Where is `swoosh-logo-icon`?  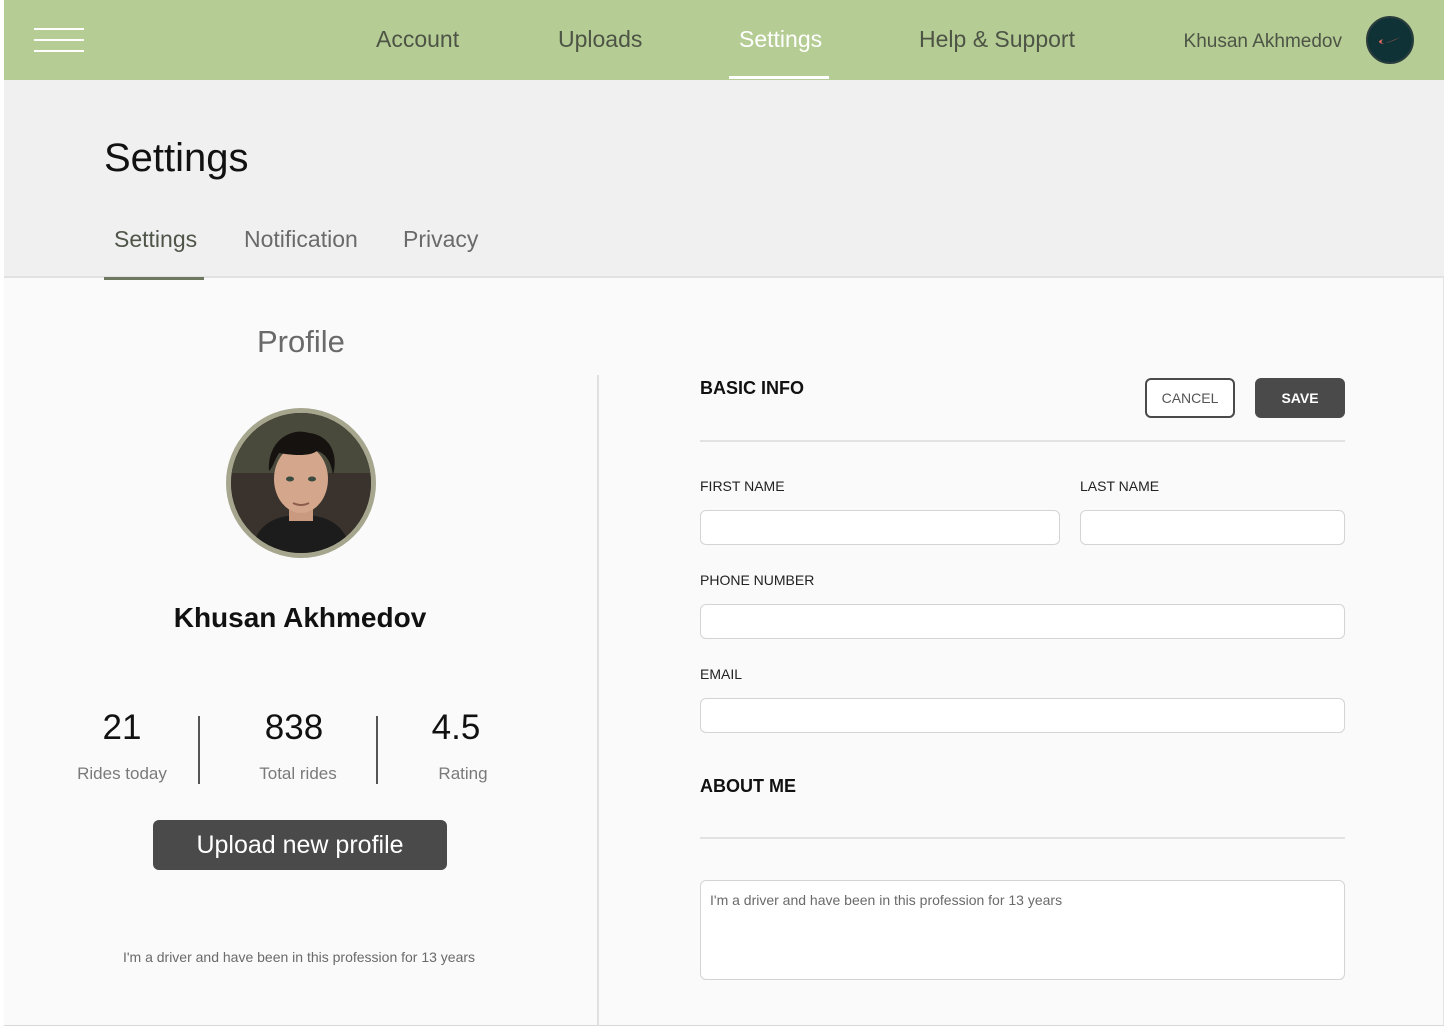 swoosh-logo-icon is located at coordinates (1389, 40).